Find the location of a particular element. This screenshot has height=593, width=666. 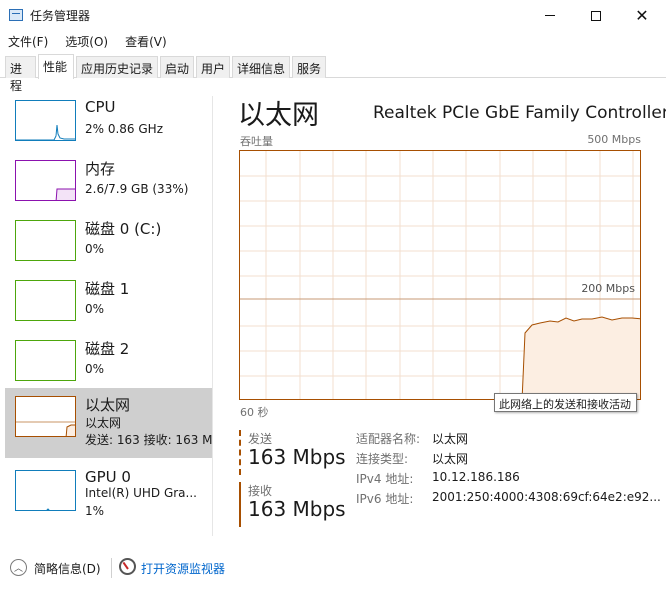

sidebar-item-gpu-0: GPU 0 Intel(R) UHD Gra... 1% is located at coordinates (108, 492).